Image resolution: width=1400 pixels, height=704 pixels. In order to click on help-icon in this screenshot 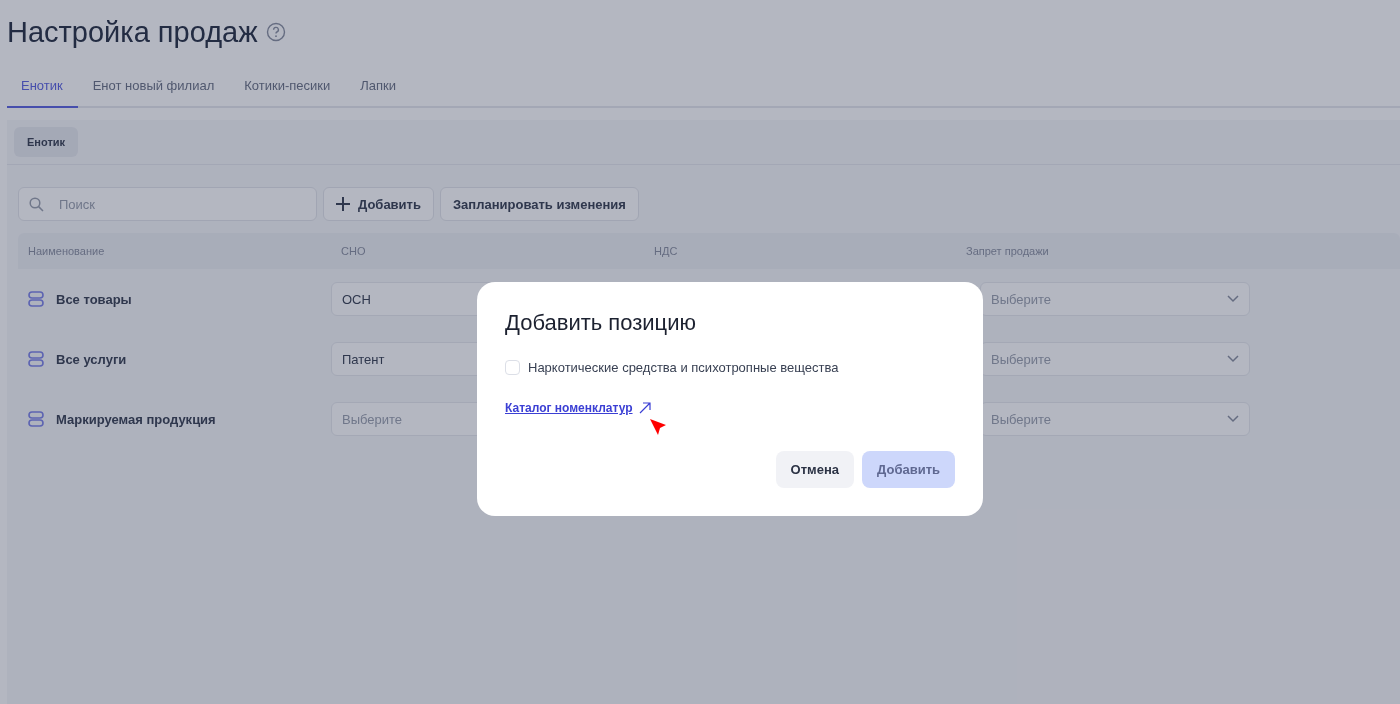, I will do `click(275, 32)`.